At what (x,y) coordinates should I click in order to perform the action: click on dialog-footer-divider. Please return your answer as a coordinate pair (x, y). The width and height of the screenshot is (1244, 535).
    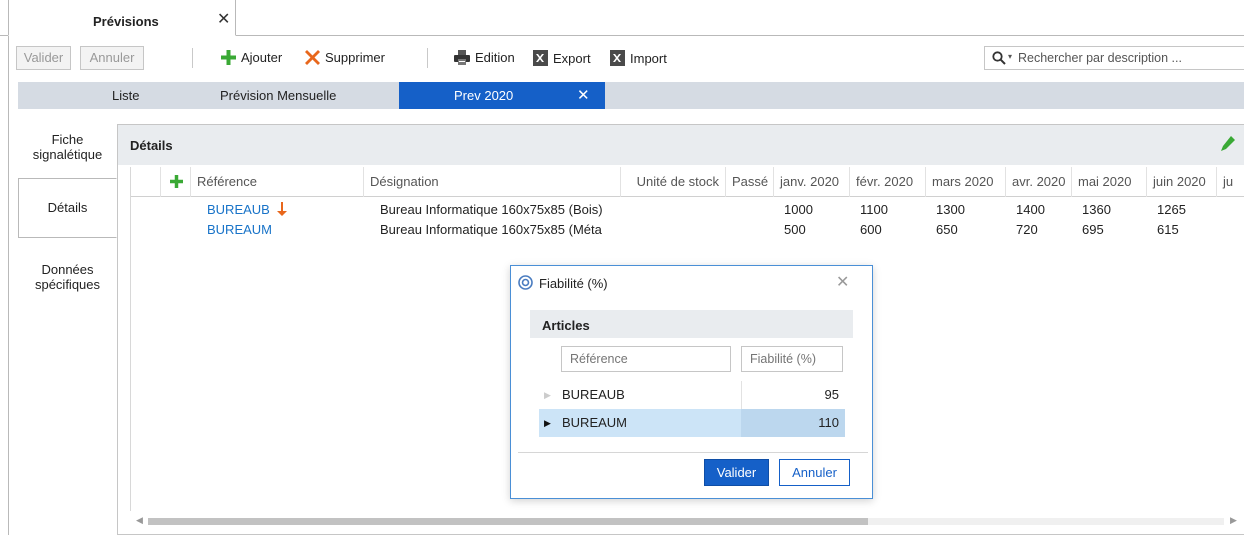
    Looking at the image, I should click on (693, 452).